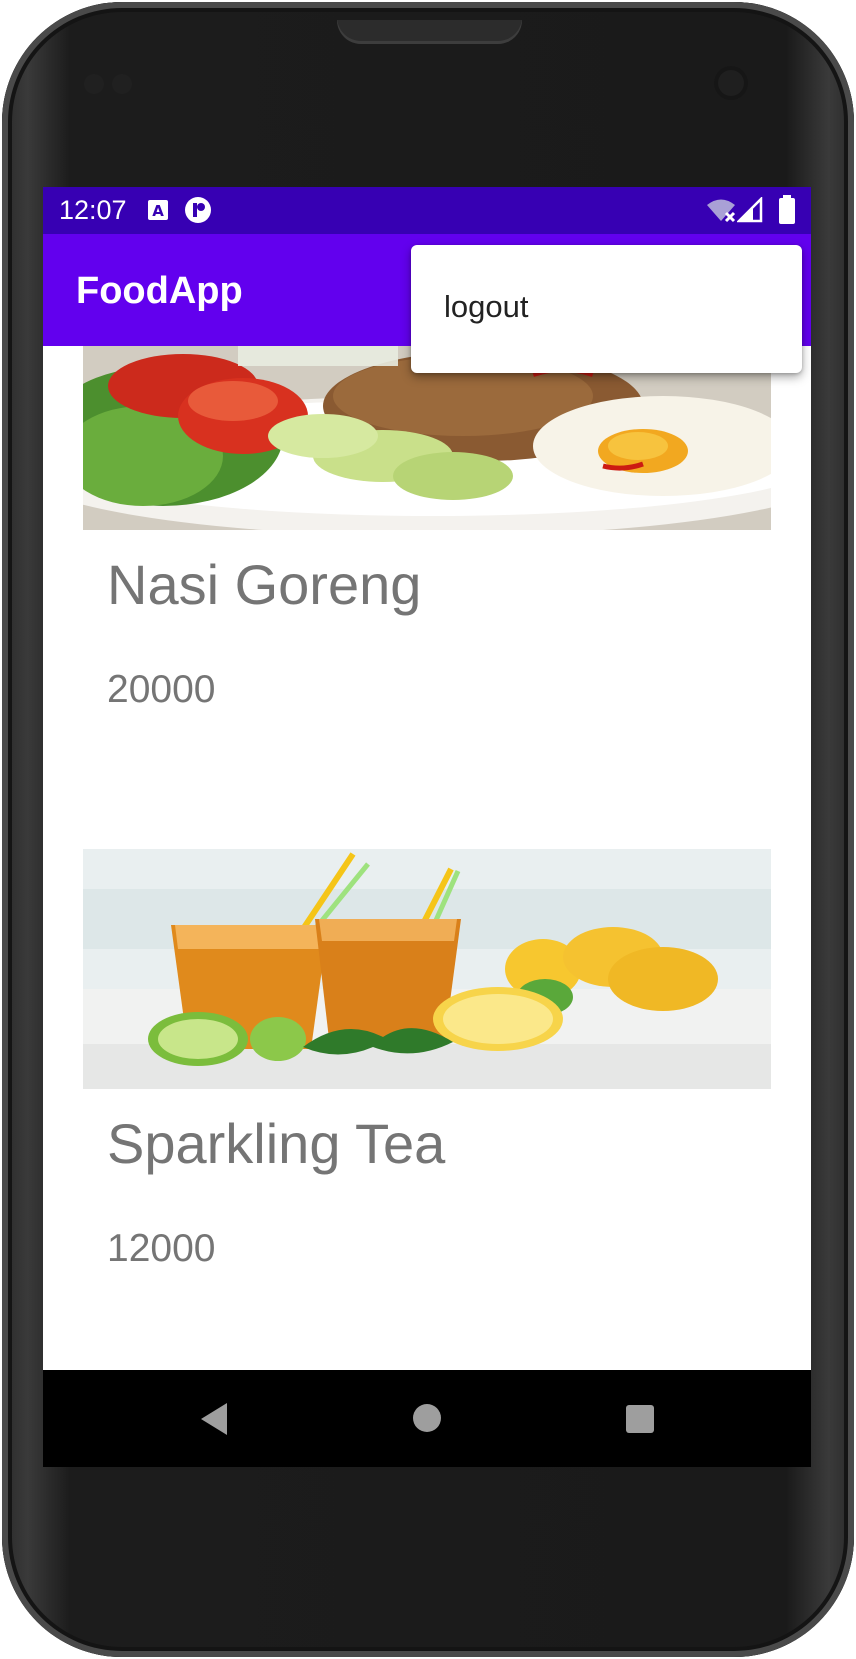  What do you see at coordinates (161, 689) in the screenshot?
I see `food-price: 20000` at bounding box center [161, 689].